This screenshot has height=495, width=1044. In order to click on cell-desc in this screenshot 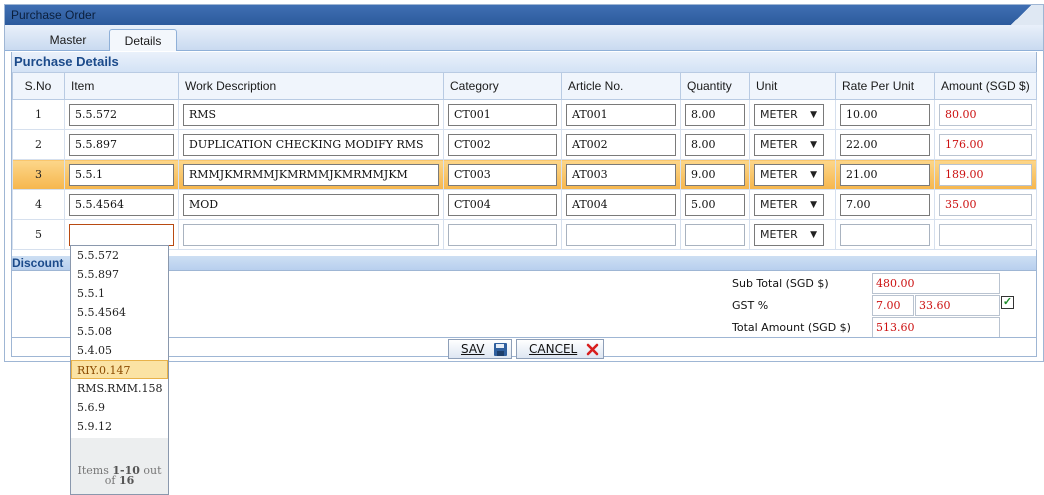, I will do `click(311, 234)`.